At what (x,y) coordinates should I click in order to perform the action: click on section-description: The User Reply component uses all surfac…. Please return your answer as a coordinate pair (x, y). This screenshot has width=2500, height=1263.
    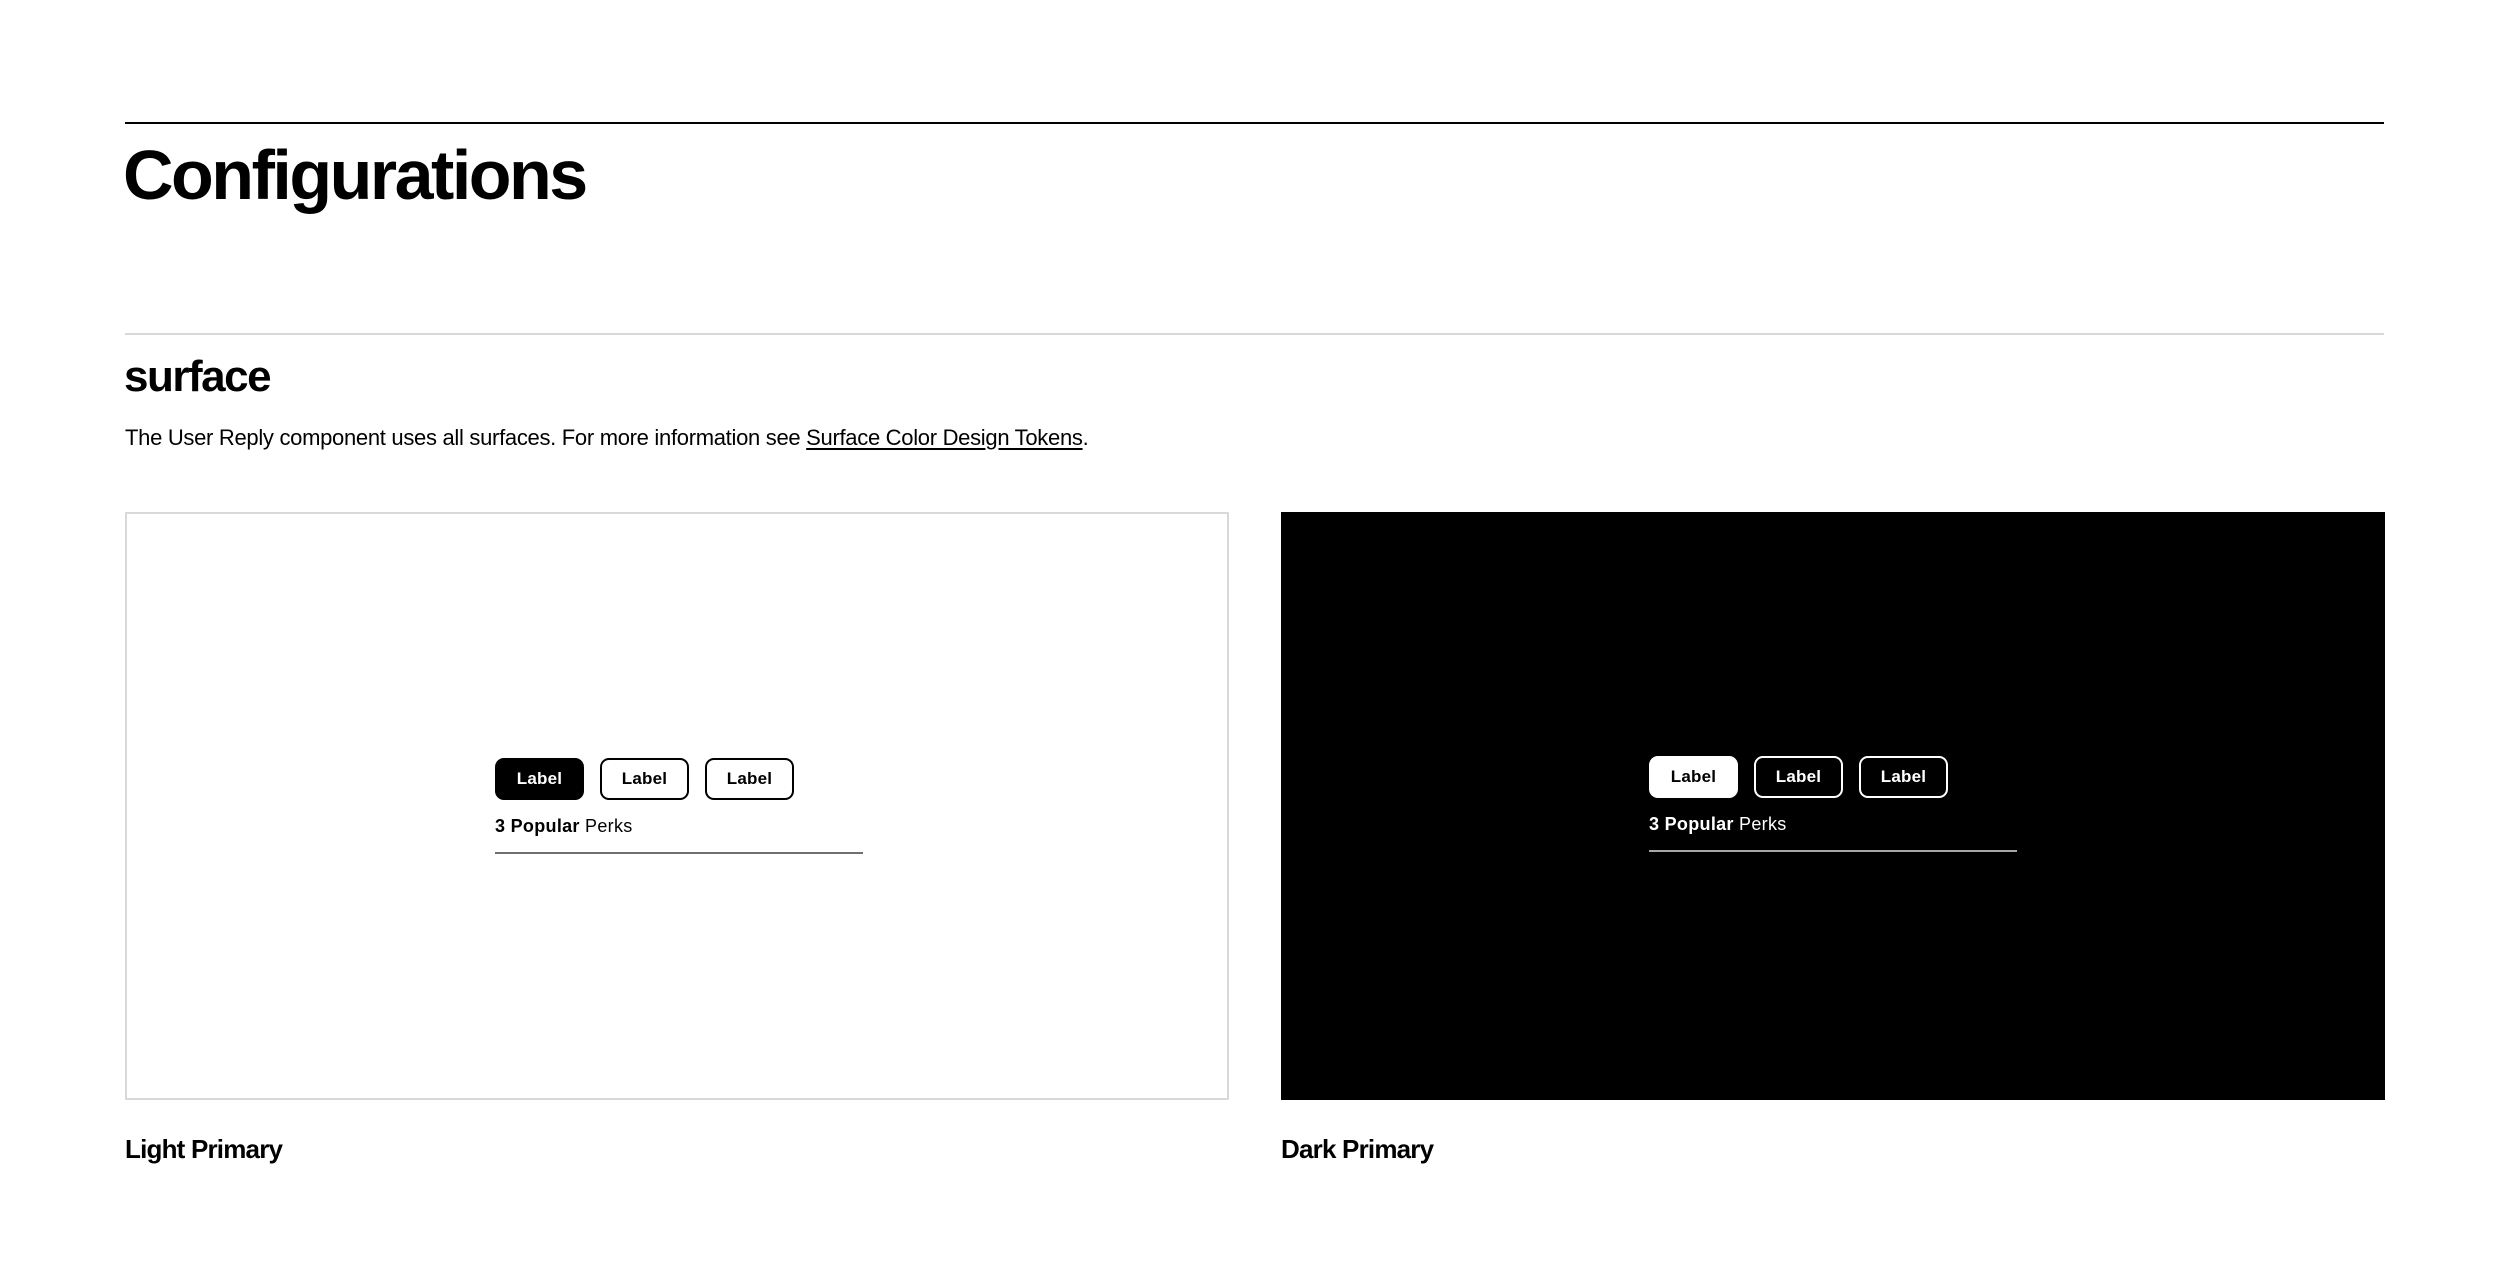
    Looking at the image, I should click on (607, 438).